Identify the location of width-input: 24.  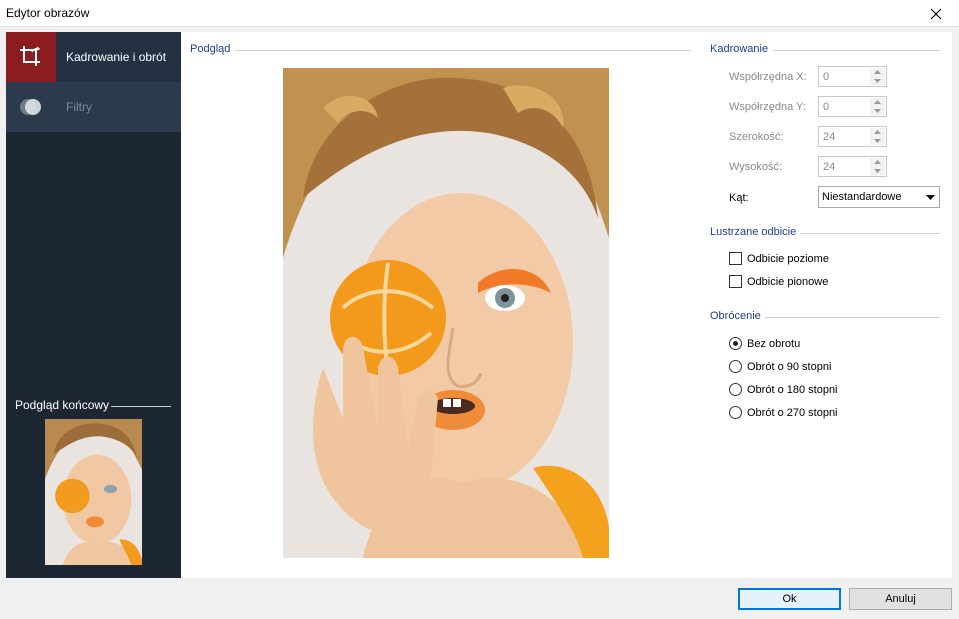
(852, 136).